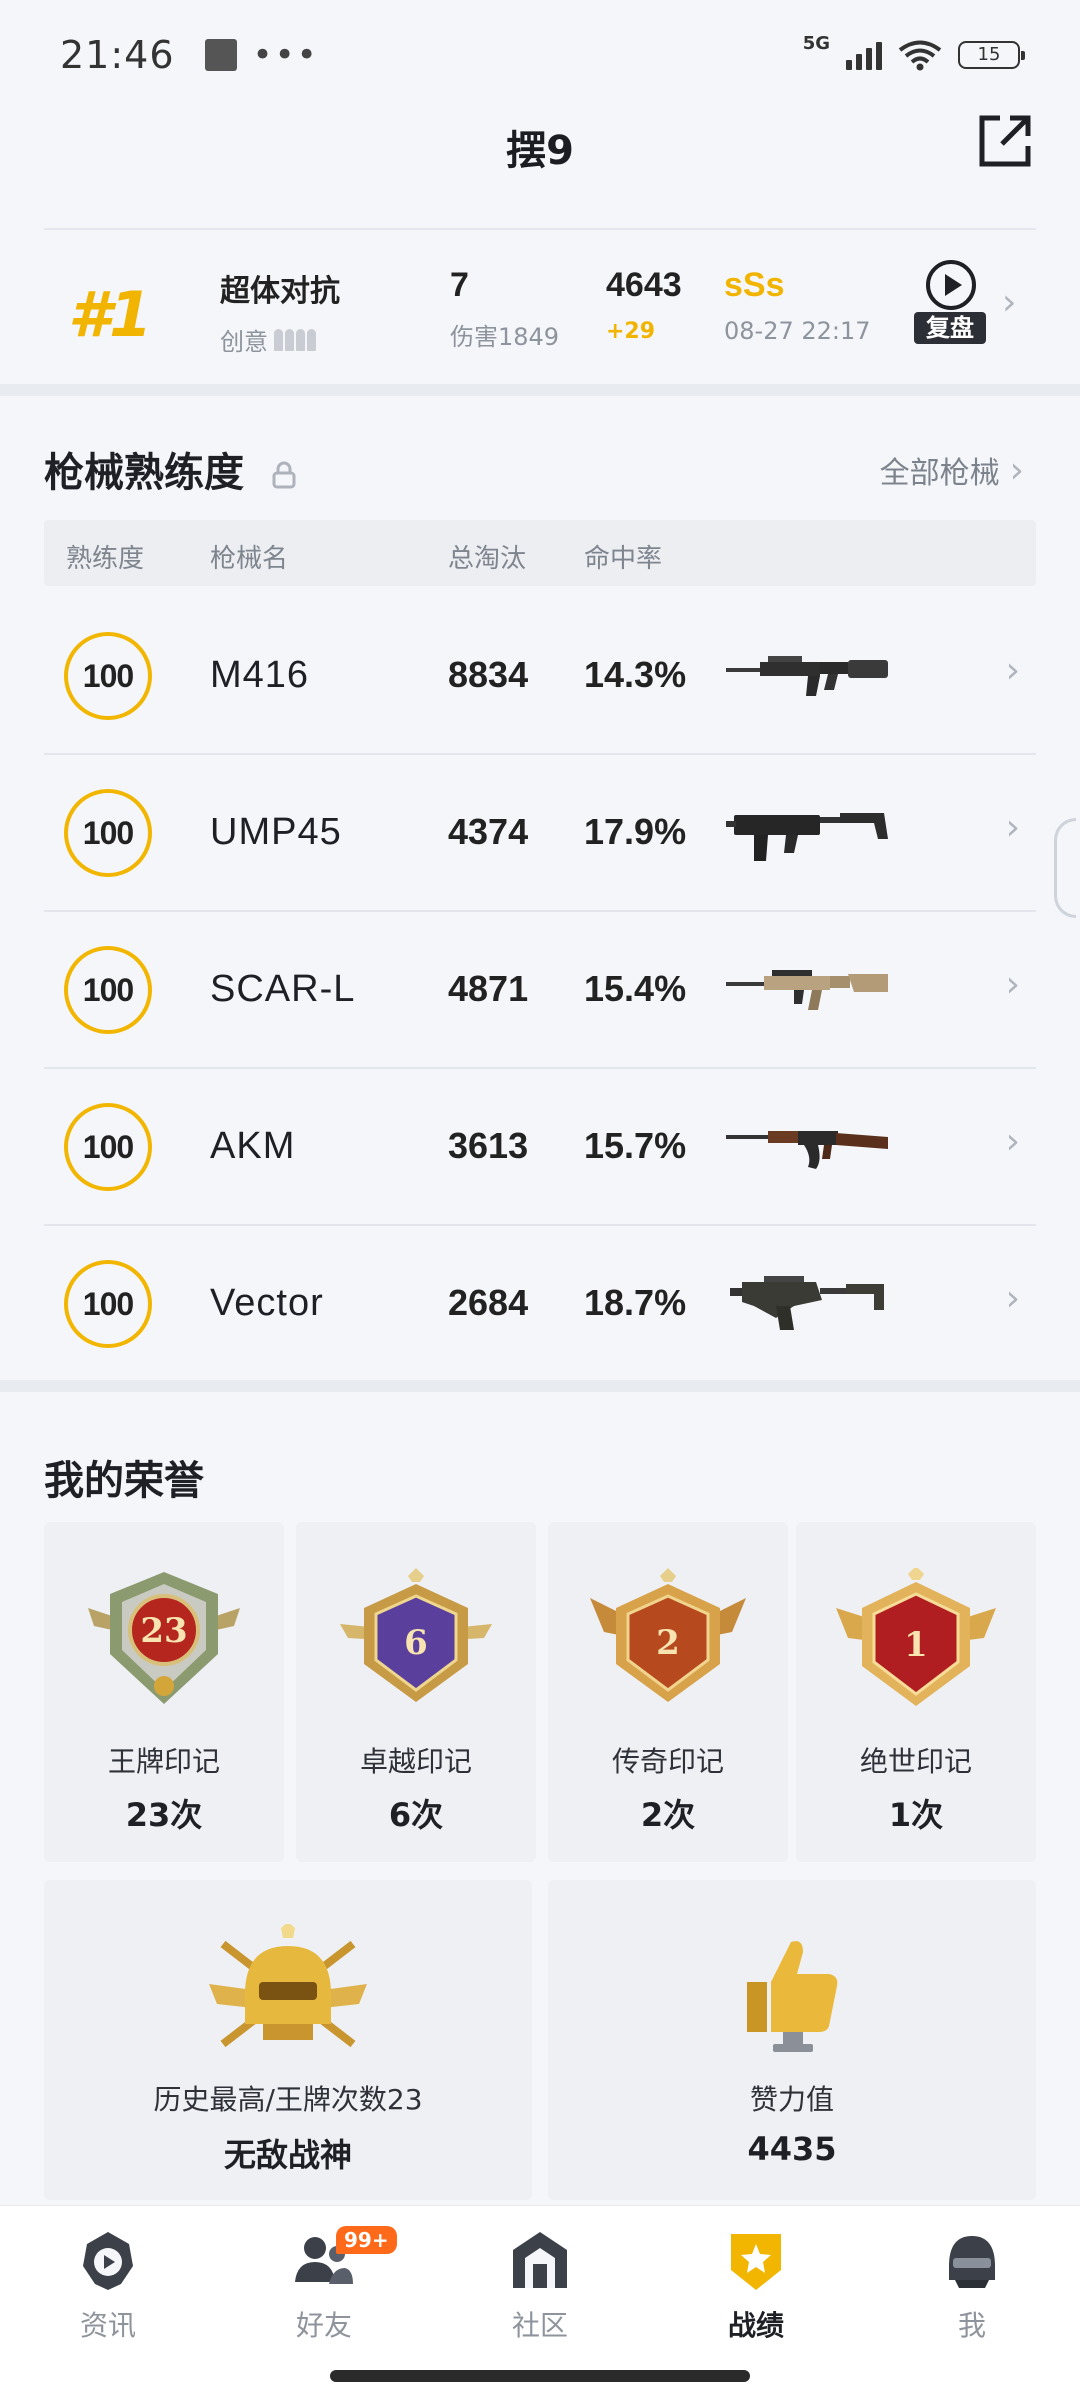  What do you see at coordinates (916, 1637) in the screenshot?
I see `peerless-emblem-icon: 1` at bounding box center [916, 1637].